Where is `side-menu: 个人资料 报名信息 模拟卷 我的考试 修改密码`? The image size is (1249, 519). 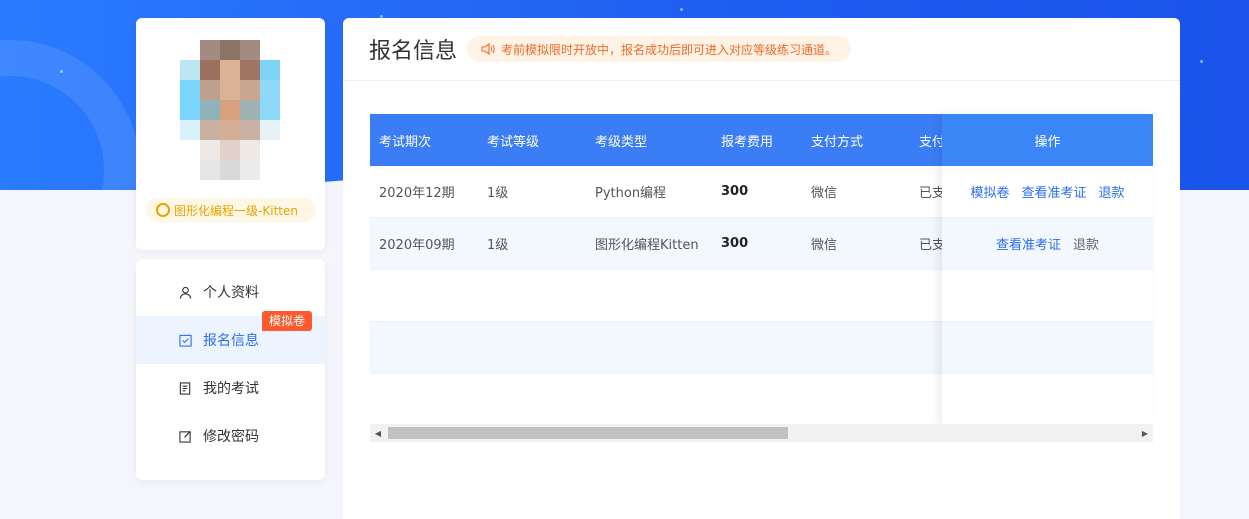 side-menu: 个人资料 报名信息 模拟卷 我的考试 修改密码 is located at coordinates (230, 369).